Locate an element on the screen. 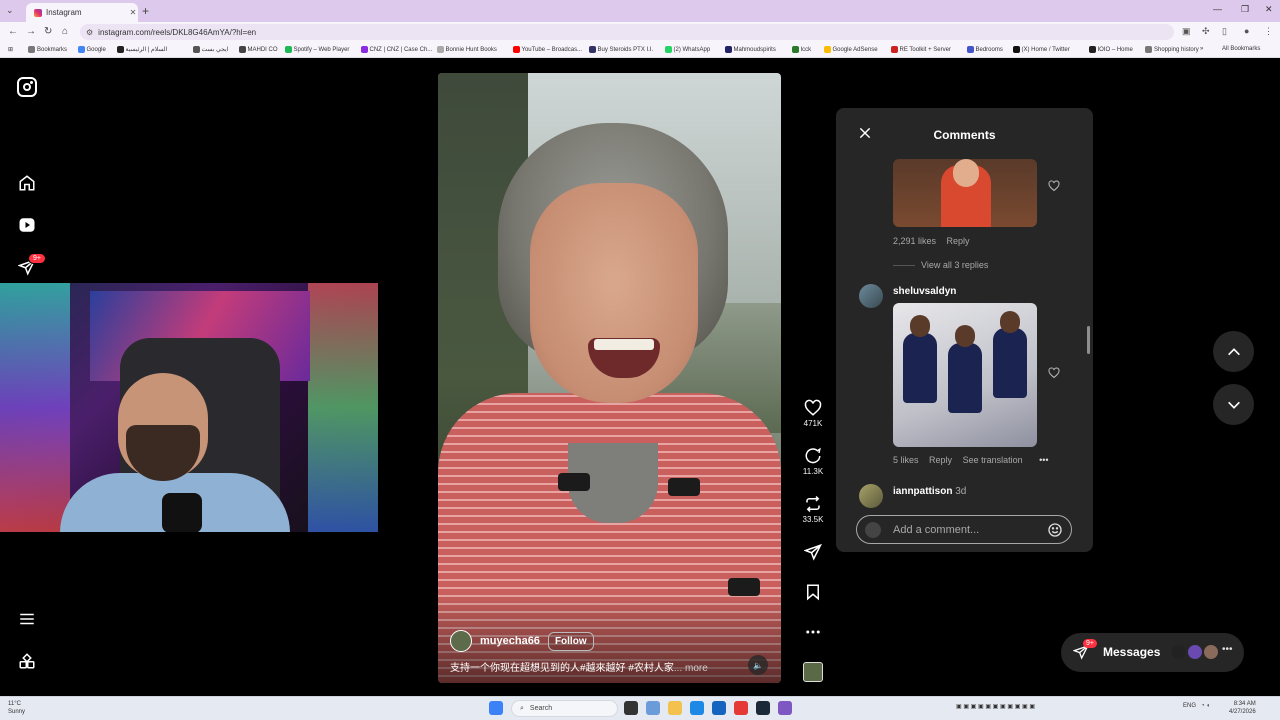 This screenshot has width=1280, height=720. bookmark-item: (2) WhatsApp is located at coordinates (687, 49).